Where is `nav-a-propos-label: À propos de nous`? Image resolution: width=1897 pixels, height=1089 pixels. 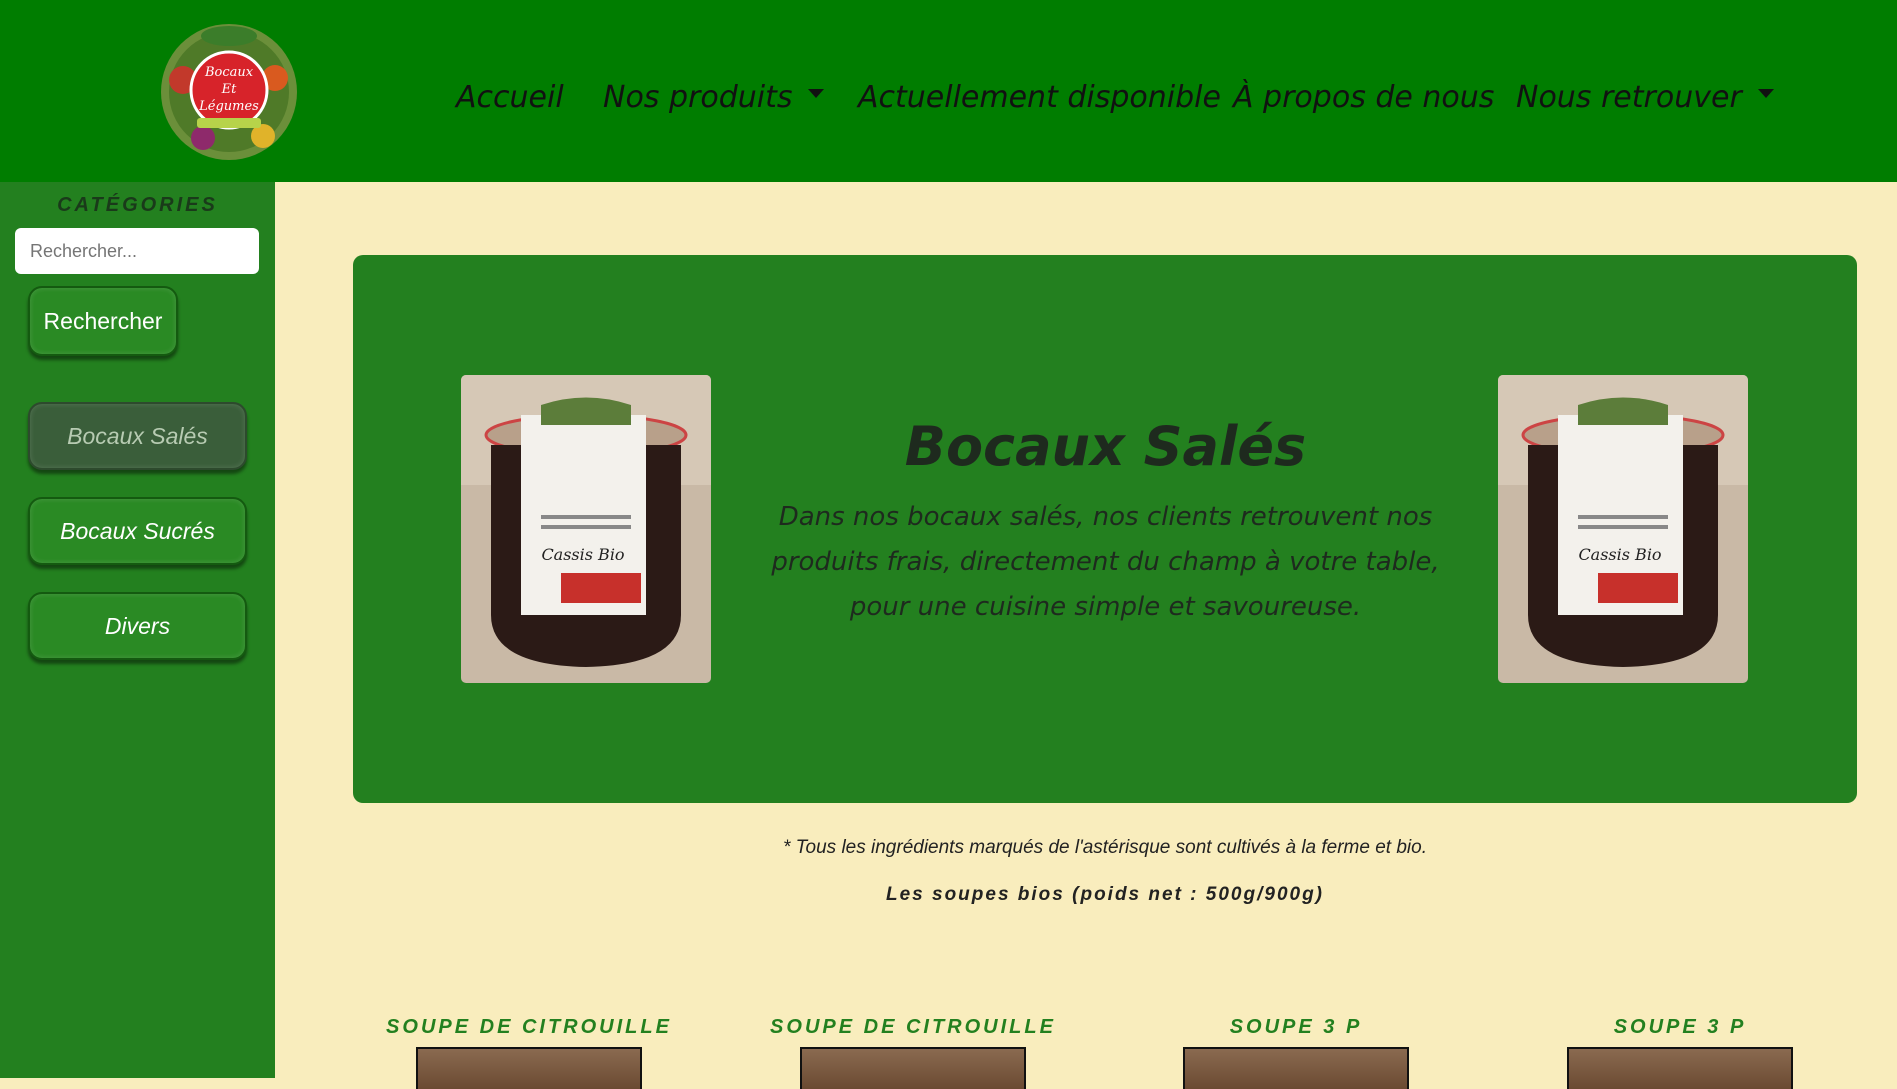
nav-a-propos-label: À propos de nous is located at coordinates (1364, 97).